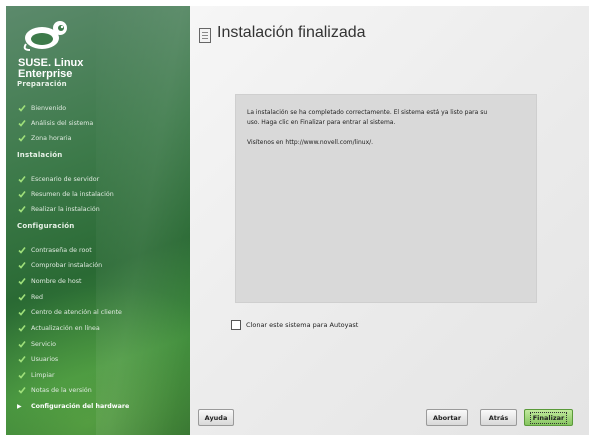 Image resolution: width=595 pixels, height=441 pixels. What do you see at coordinates (45, 359) in the screenshot?
I see `step-label: Usuarios` at bounding box center [45, 359].